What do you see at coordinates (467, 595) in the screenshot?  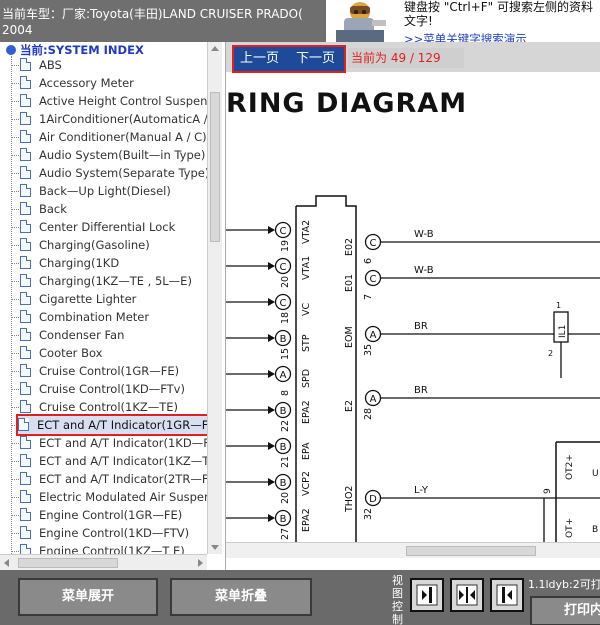 I see `view-mode-2-button` at bounding box center [467, 595].